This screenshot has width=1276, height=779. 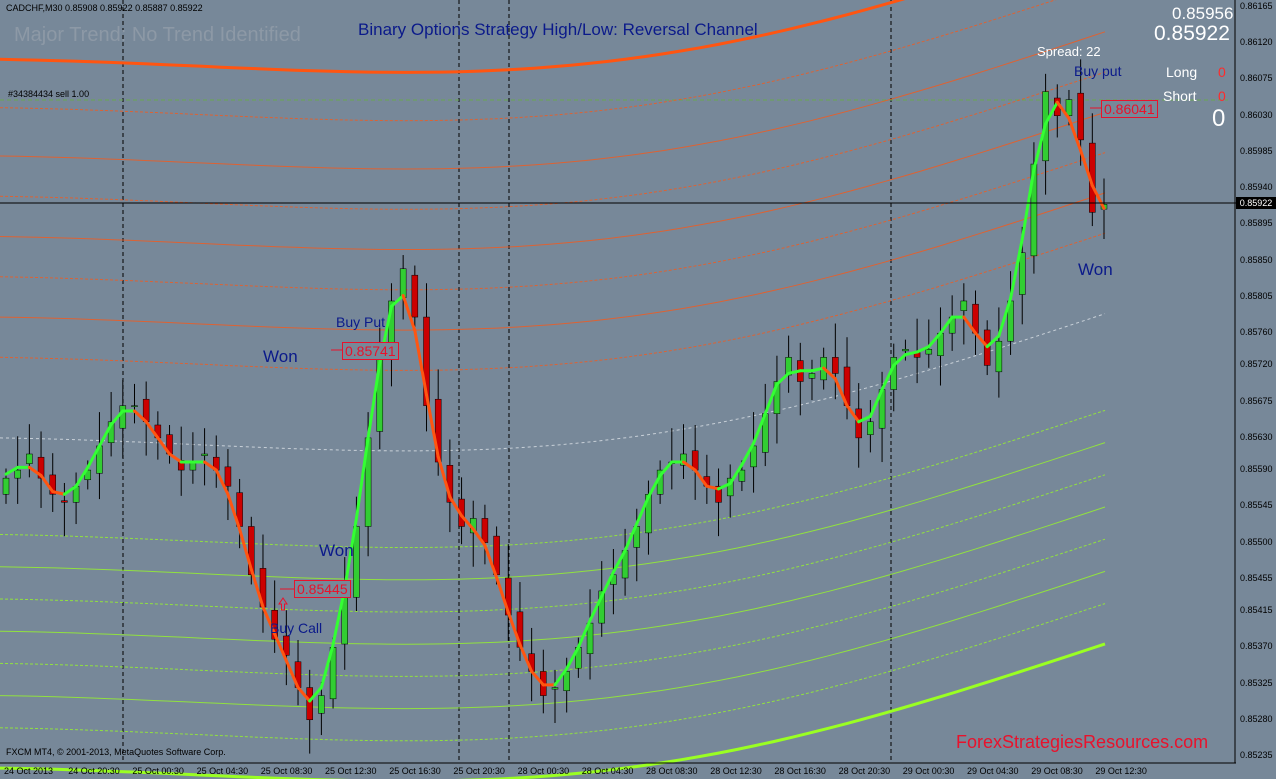 What do you see at coordinates (415, 771) in the screenshot?
I see `time-tick-label: 25 Oct 16:30` at bounding box center [415, 771].